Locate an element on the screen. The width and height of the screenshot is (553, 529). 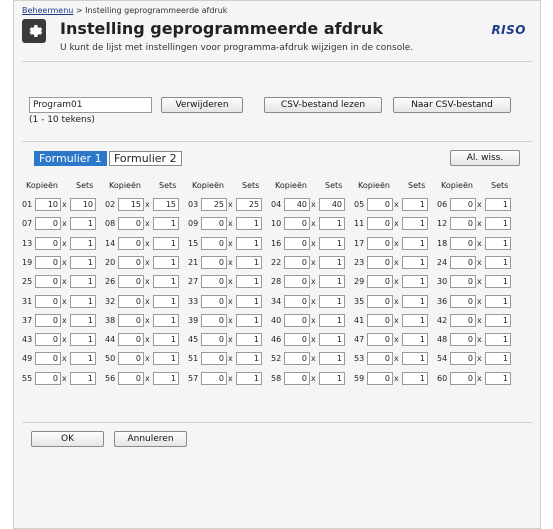
copies-input: 25 is located at coordinates (214, 204).